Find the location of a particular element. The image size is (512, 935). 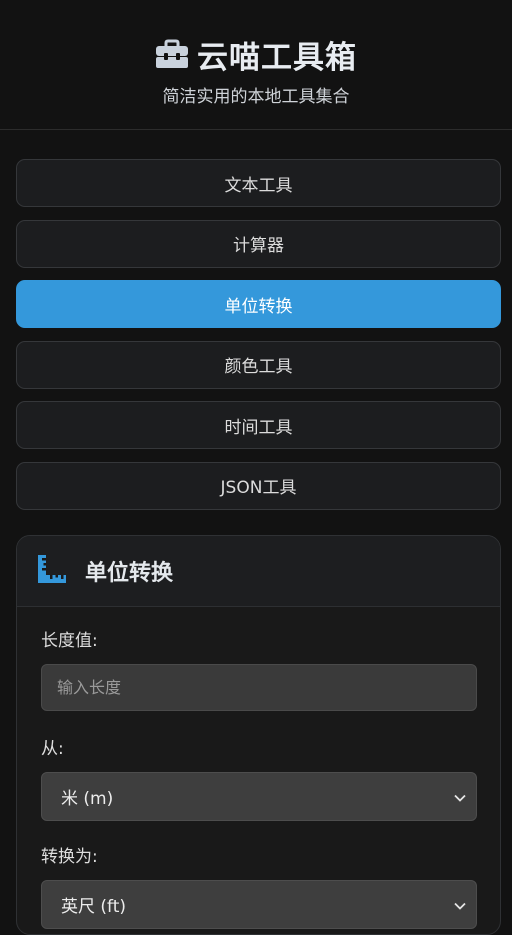

title-row: 云喵工具箱 is located at coordinates (256, 55).